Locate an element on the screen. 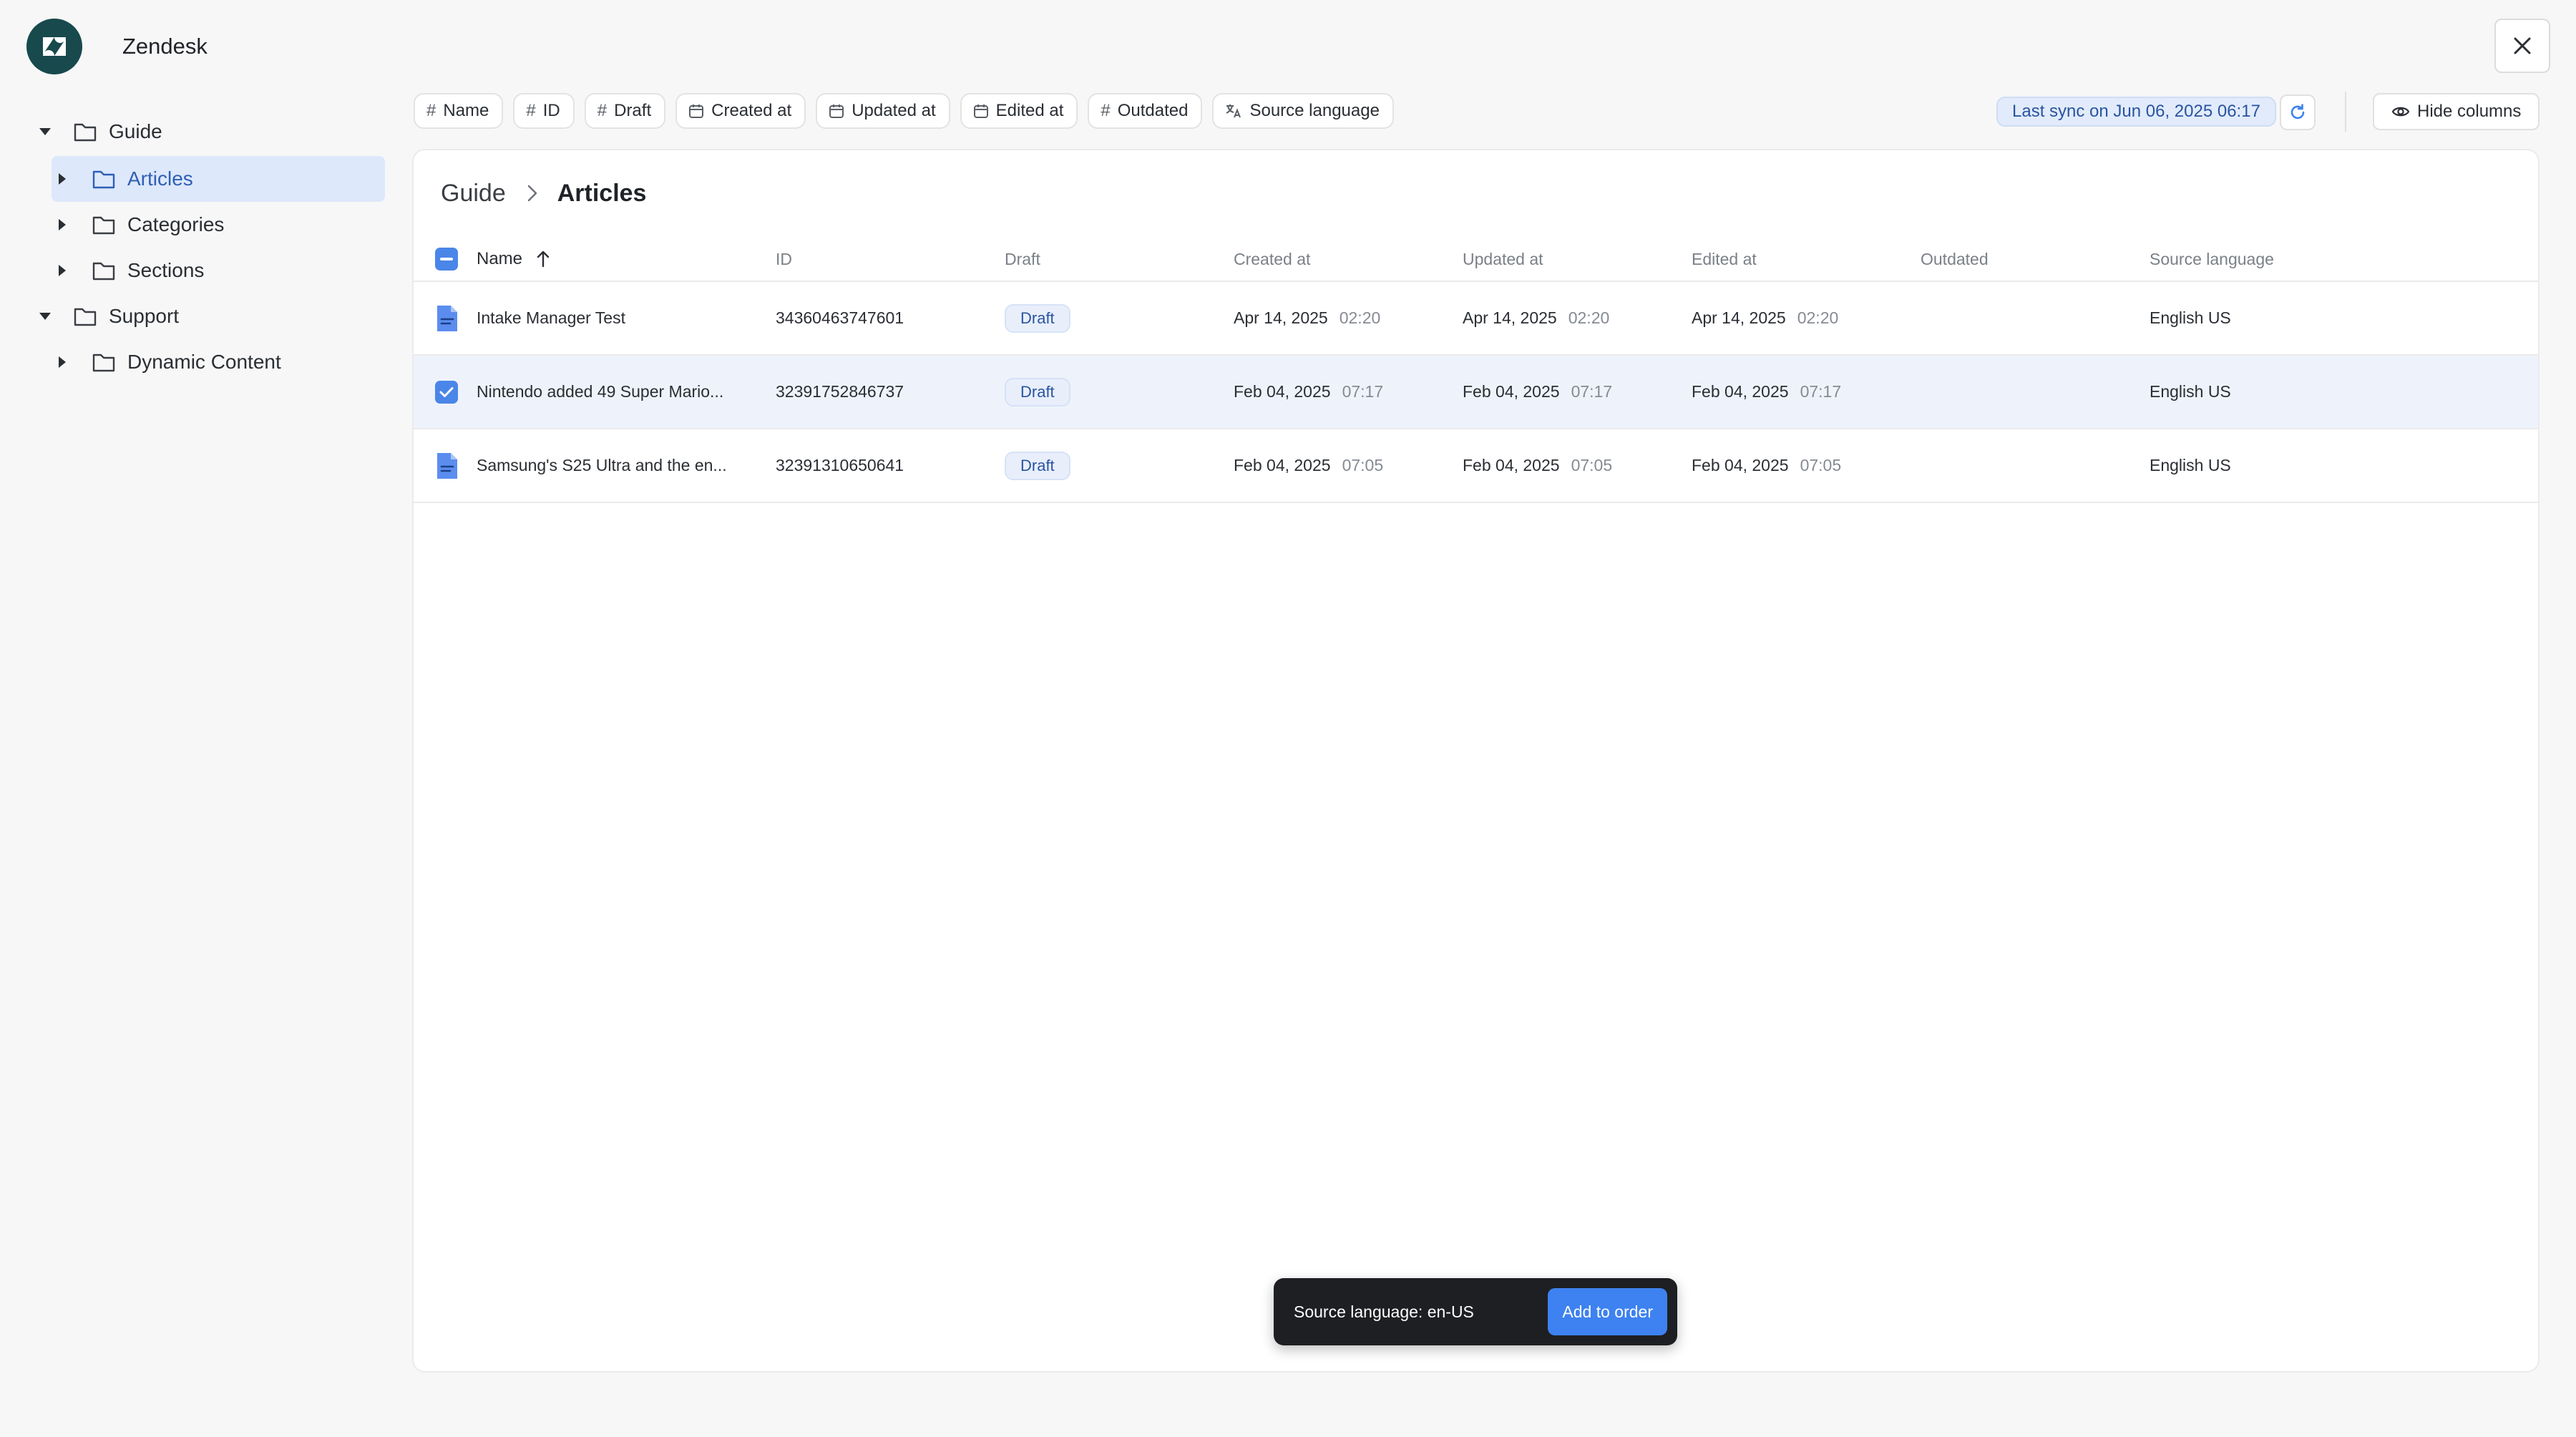 The image size is (2576, 1437). tree-item-label: Sections is located at coordinates (166, 270).